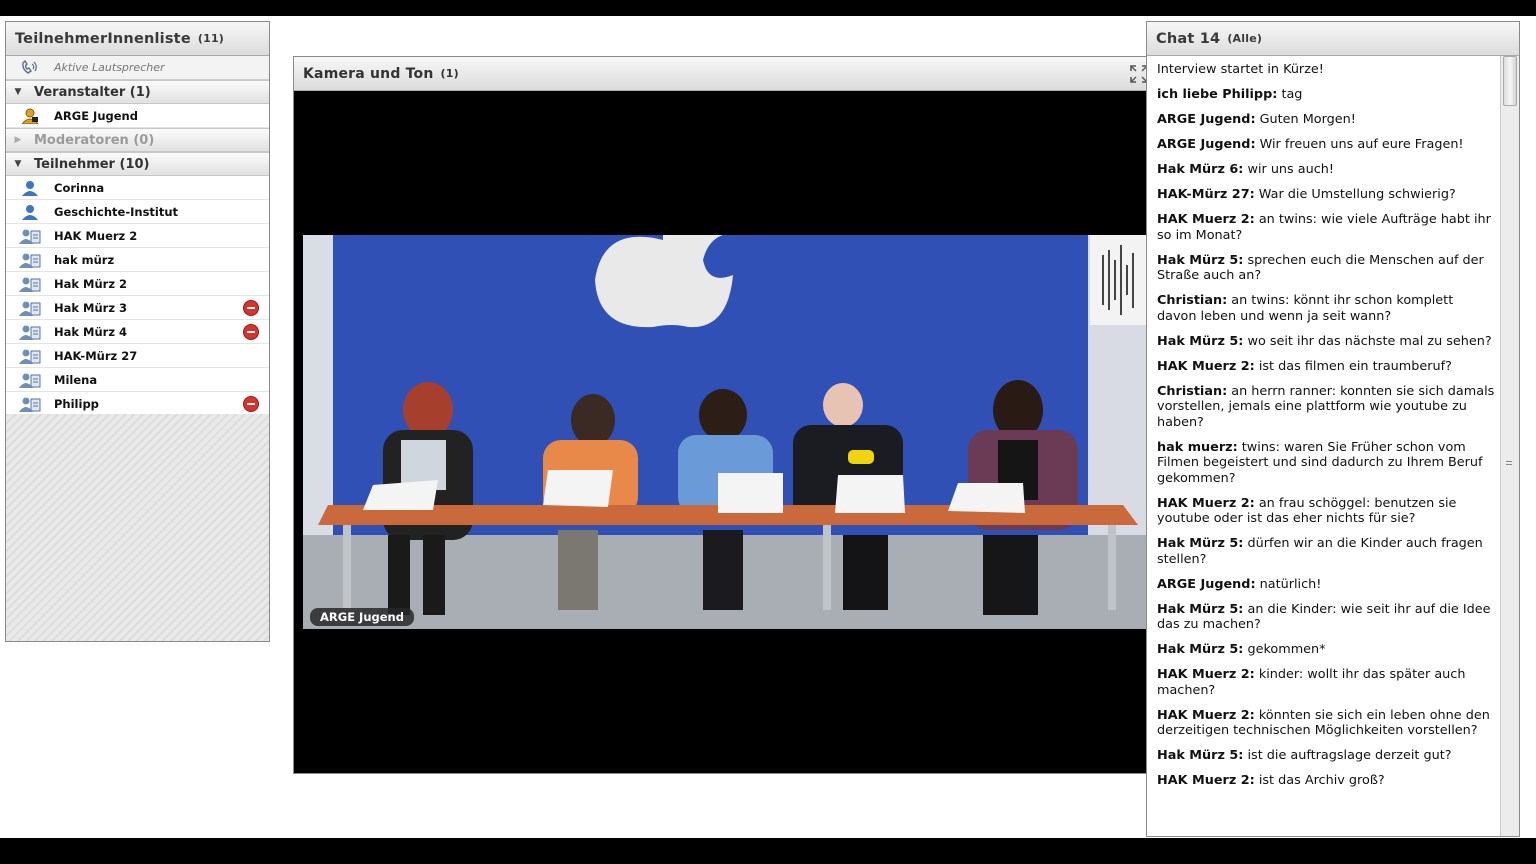 This screenshot has height=864, width=1536. Describe the element at coordinates (84, 259) in the screenshot. I see `attendee-name: hak mürz` at that location.